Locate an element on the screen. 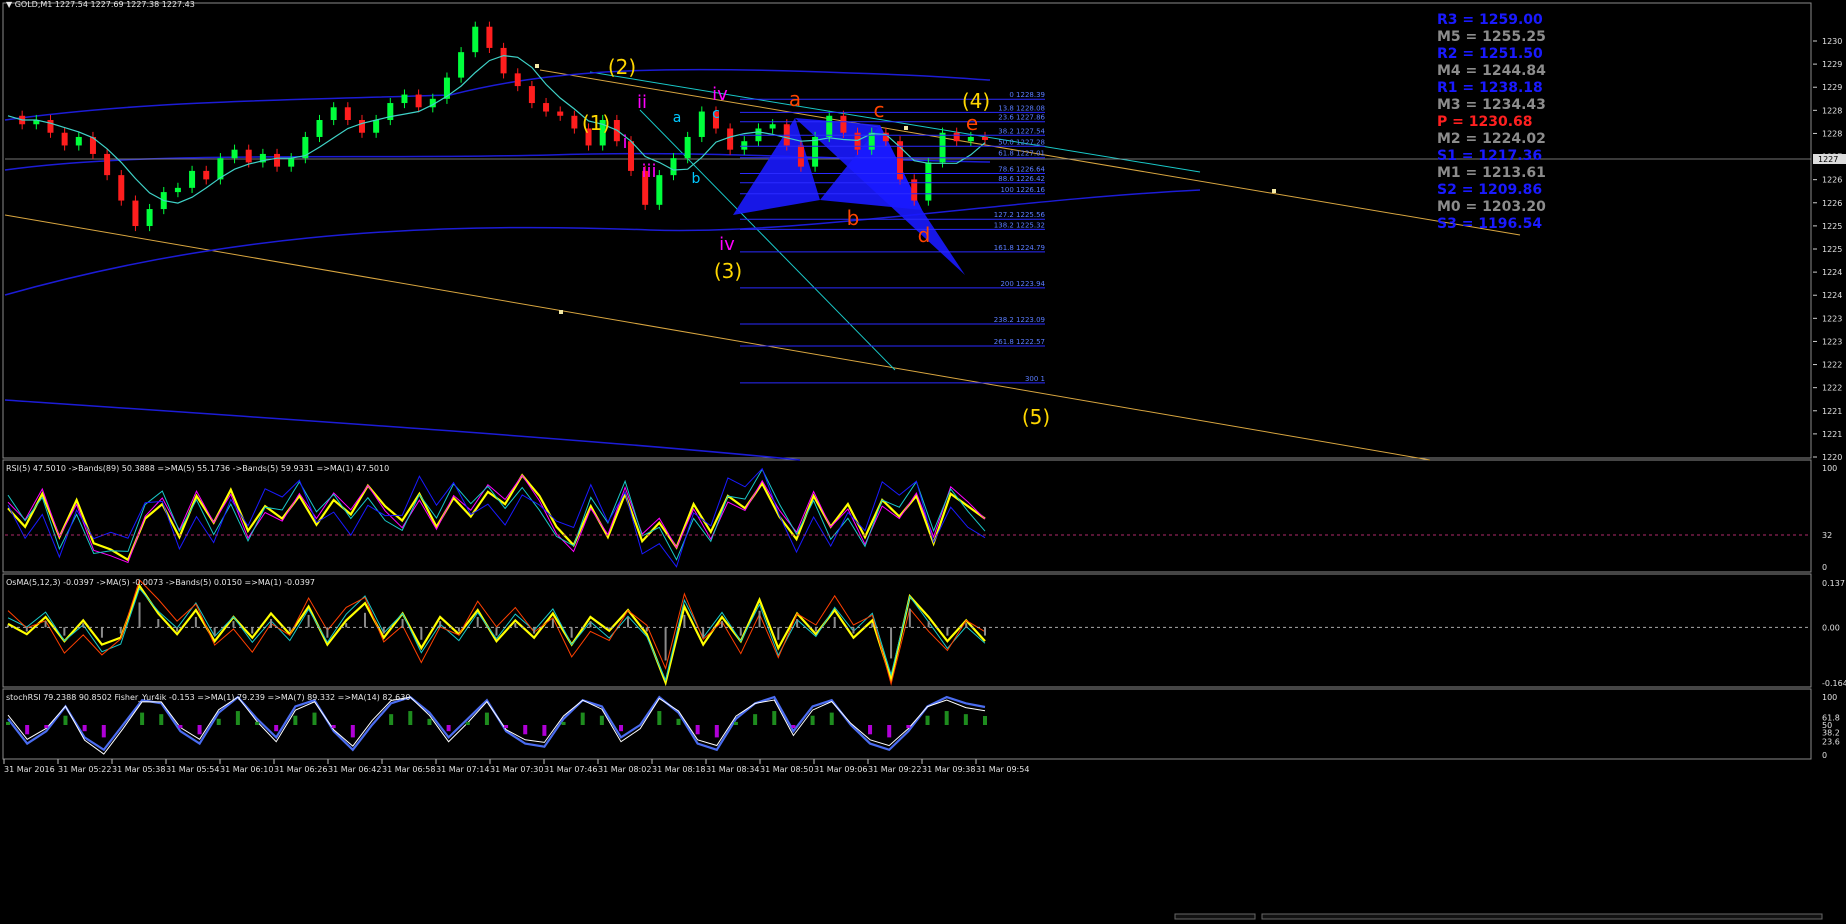 The width and height of the screenshot is (1846, 924). wave-label: i is located at coordinates (624, 142).